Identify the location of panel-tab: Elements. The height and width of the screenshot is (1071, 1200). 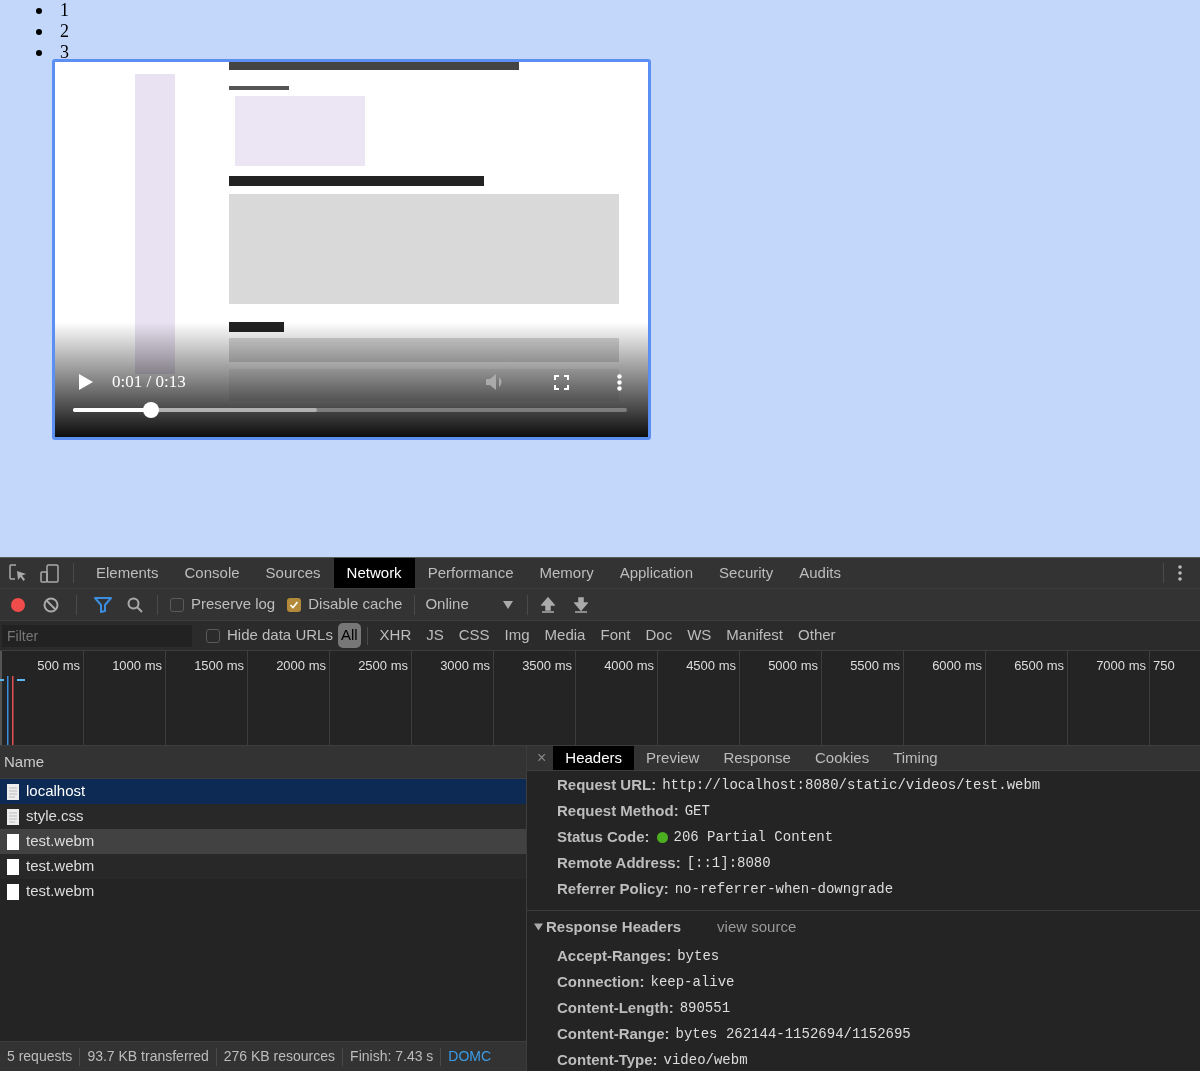
(127, 573).